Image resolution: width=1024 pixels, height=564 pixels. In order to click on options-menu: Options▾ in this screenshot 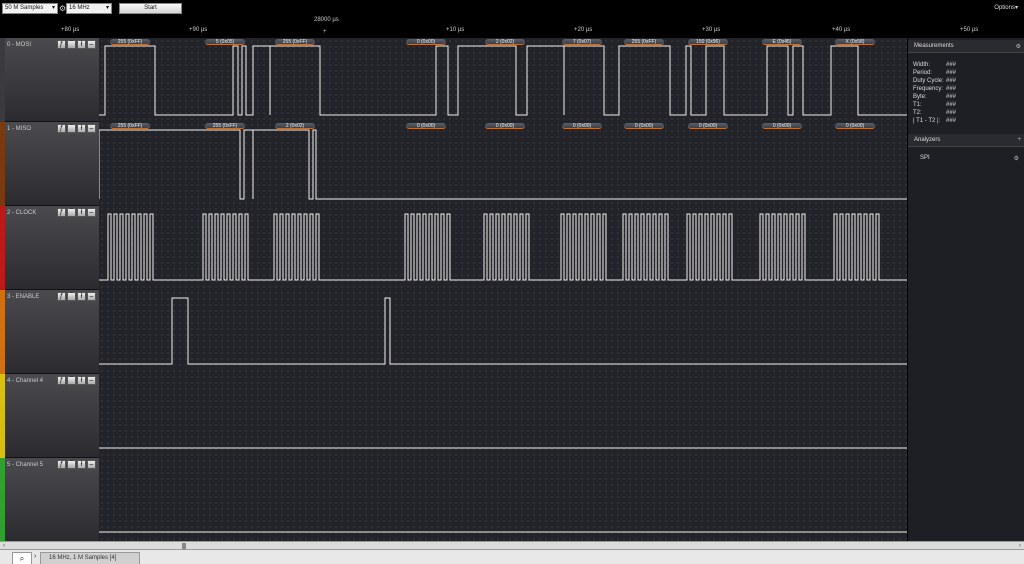, I will do `click(1006, 7)`.